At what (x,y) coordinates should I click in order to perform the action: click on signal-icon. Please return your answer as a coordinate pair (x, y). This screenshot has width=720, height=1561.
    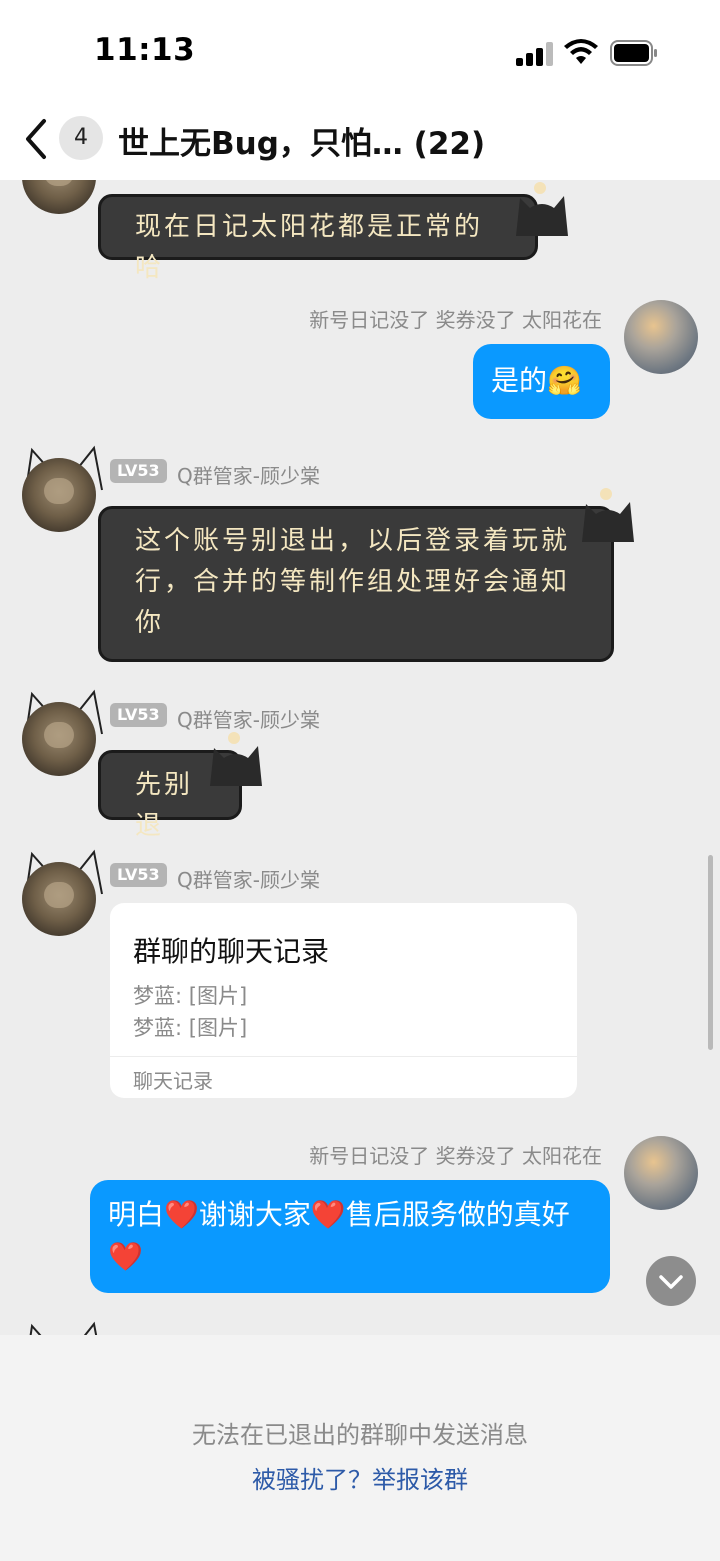
    Looking at the image, I should click on (535, 54).